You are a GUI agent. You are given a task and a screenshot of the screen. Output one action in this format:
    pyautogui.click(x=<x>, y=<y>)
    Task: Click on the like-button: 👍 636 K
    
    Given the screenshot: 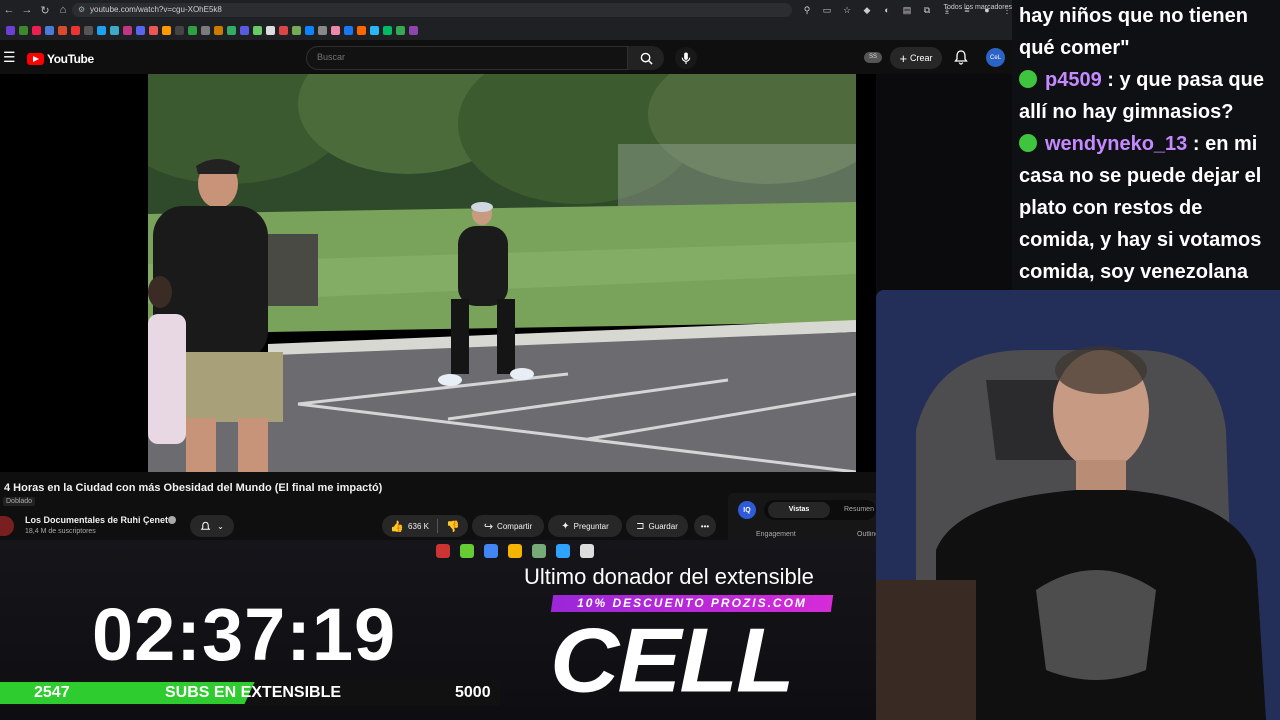 What is the action you would take?
    pyautogui.click(x=409, y=526)
    